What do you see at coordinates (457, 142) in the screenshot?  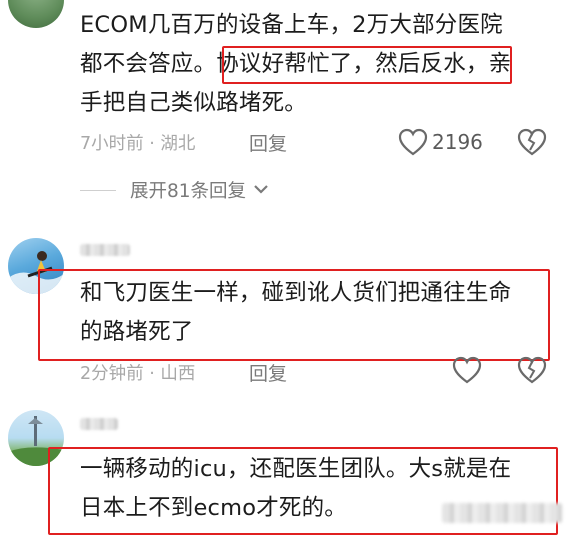 I see `like-count: 2196` at bounding box center [457, 142].